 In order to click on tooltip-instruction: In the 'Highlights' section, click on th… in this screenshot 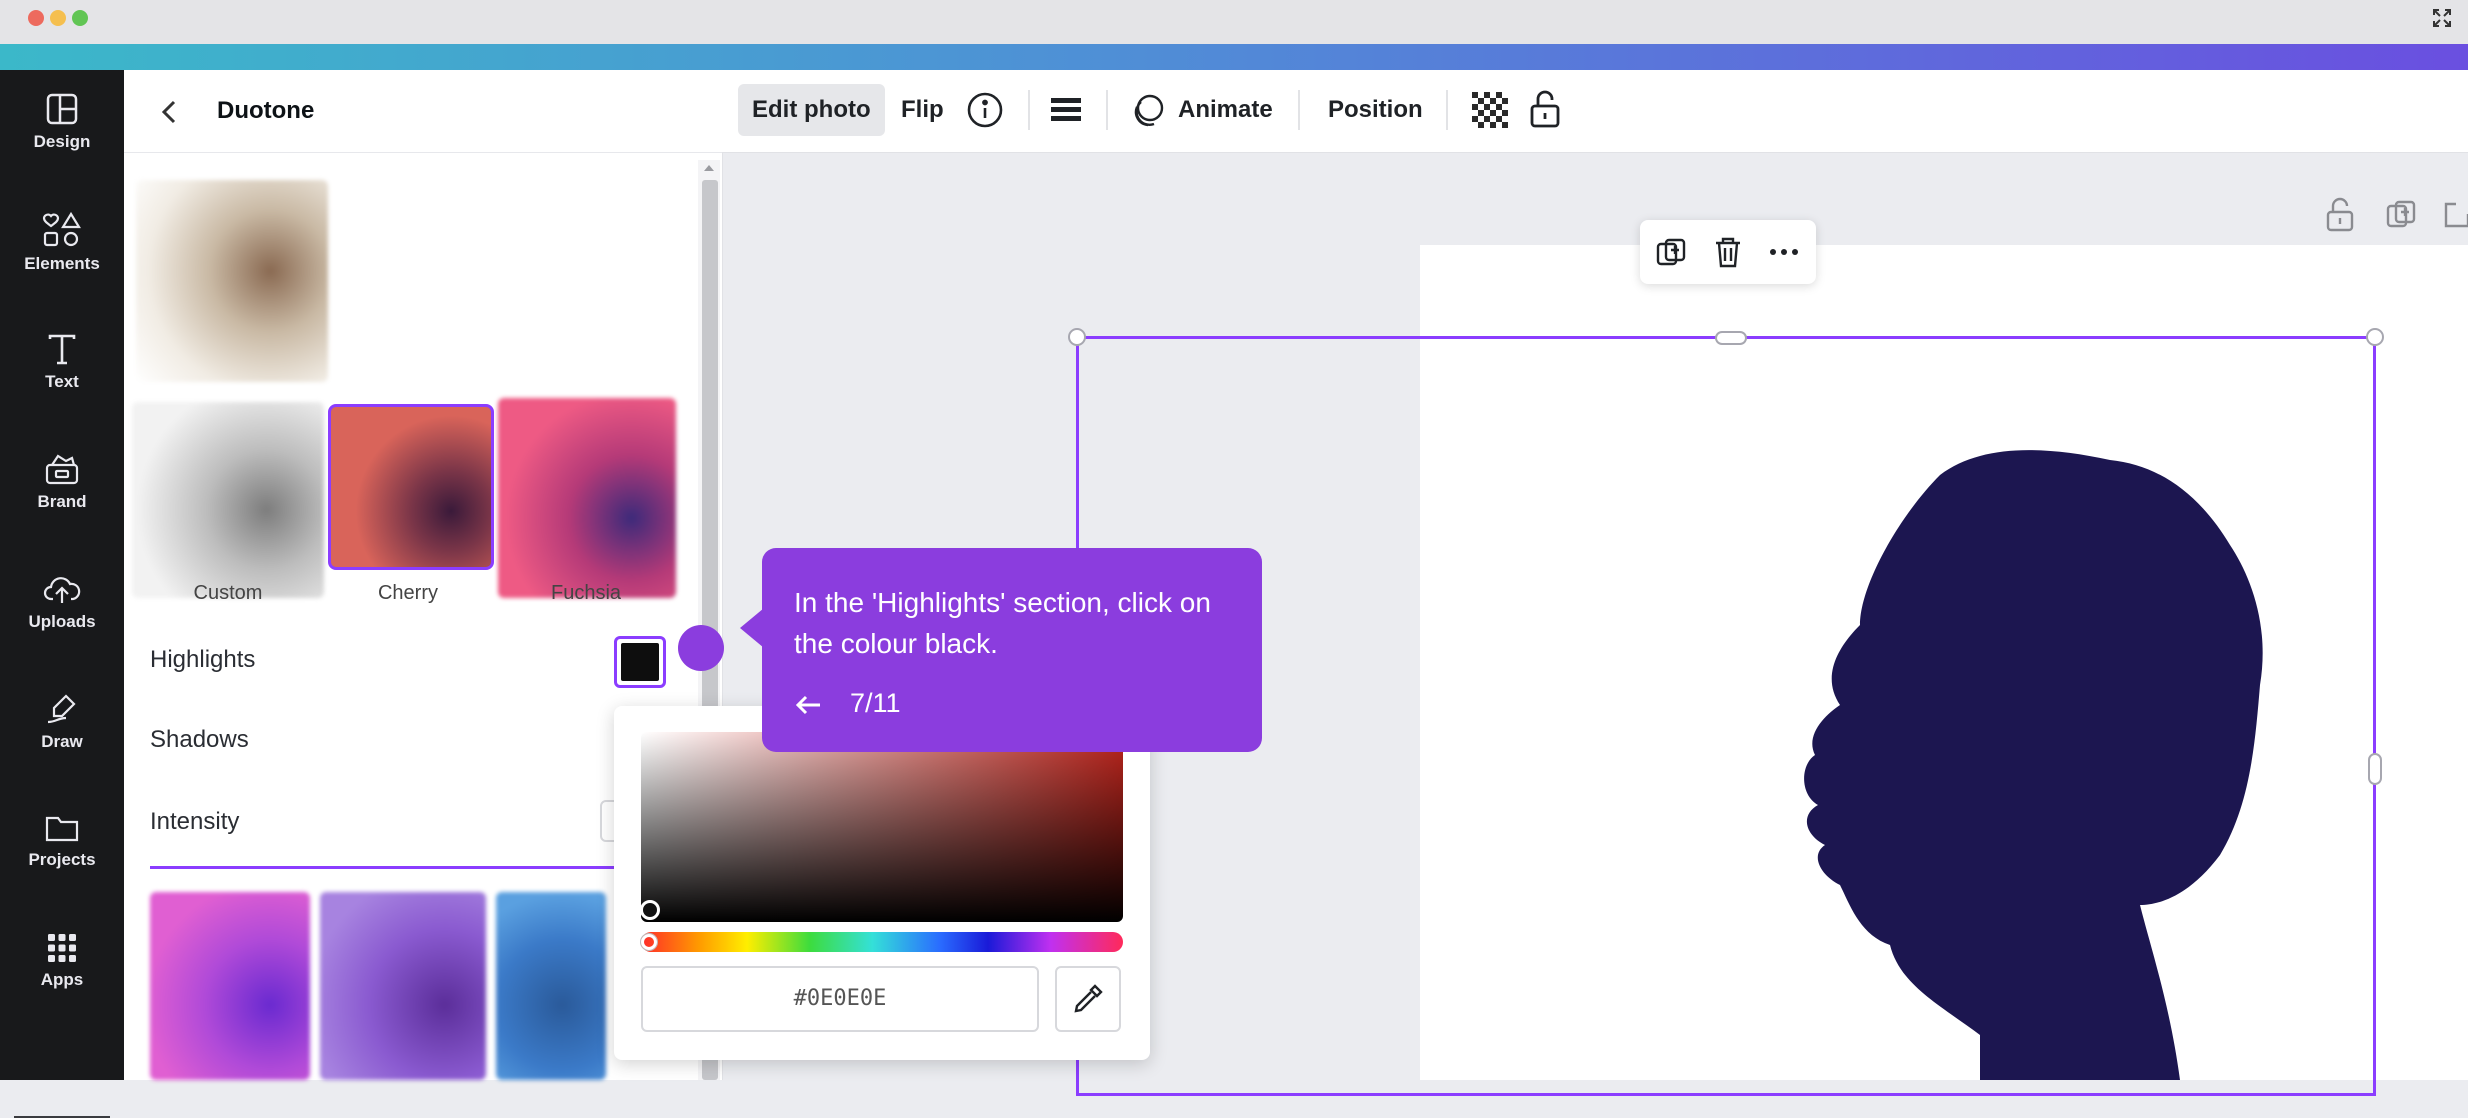, I will do `click(1002, 623)`.